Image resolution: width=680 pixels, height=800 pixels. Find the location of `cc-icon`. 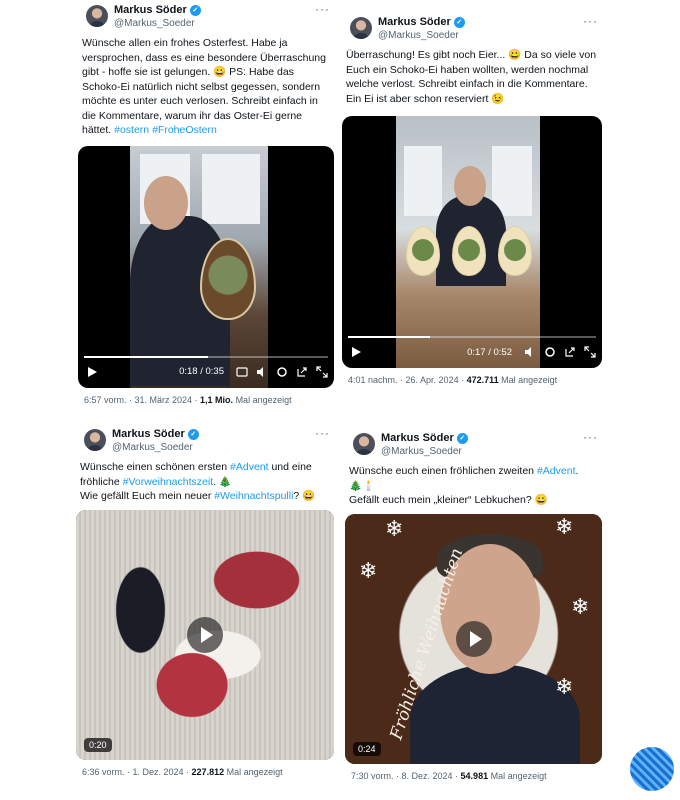

cc-icon is located at coordinates (242, 372).